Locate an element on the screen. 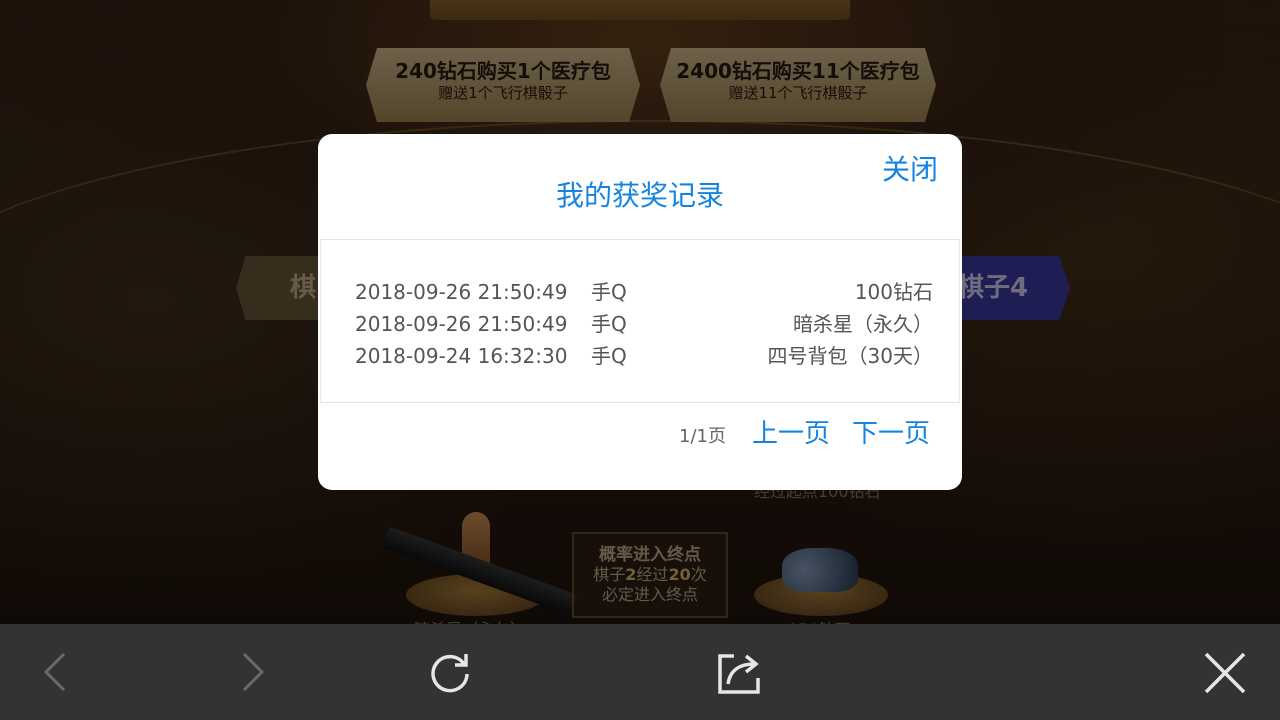  close-icon is located at coordinates (1225, 673).